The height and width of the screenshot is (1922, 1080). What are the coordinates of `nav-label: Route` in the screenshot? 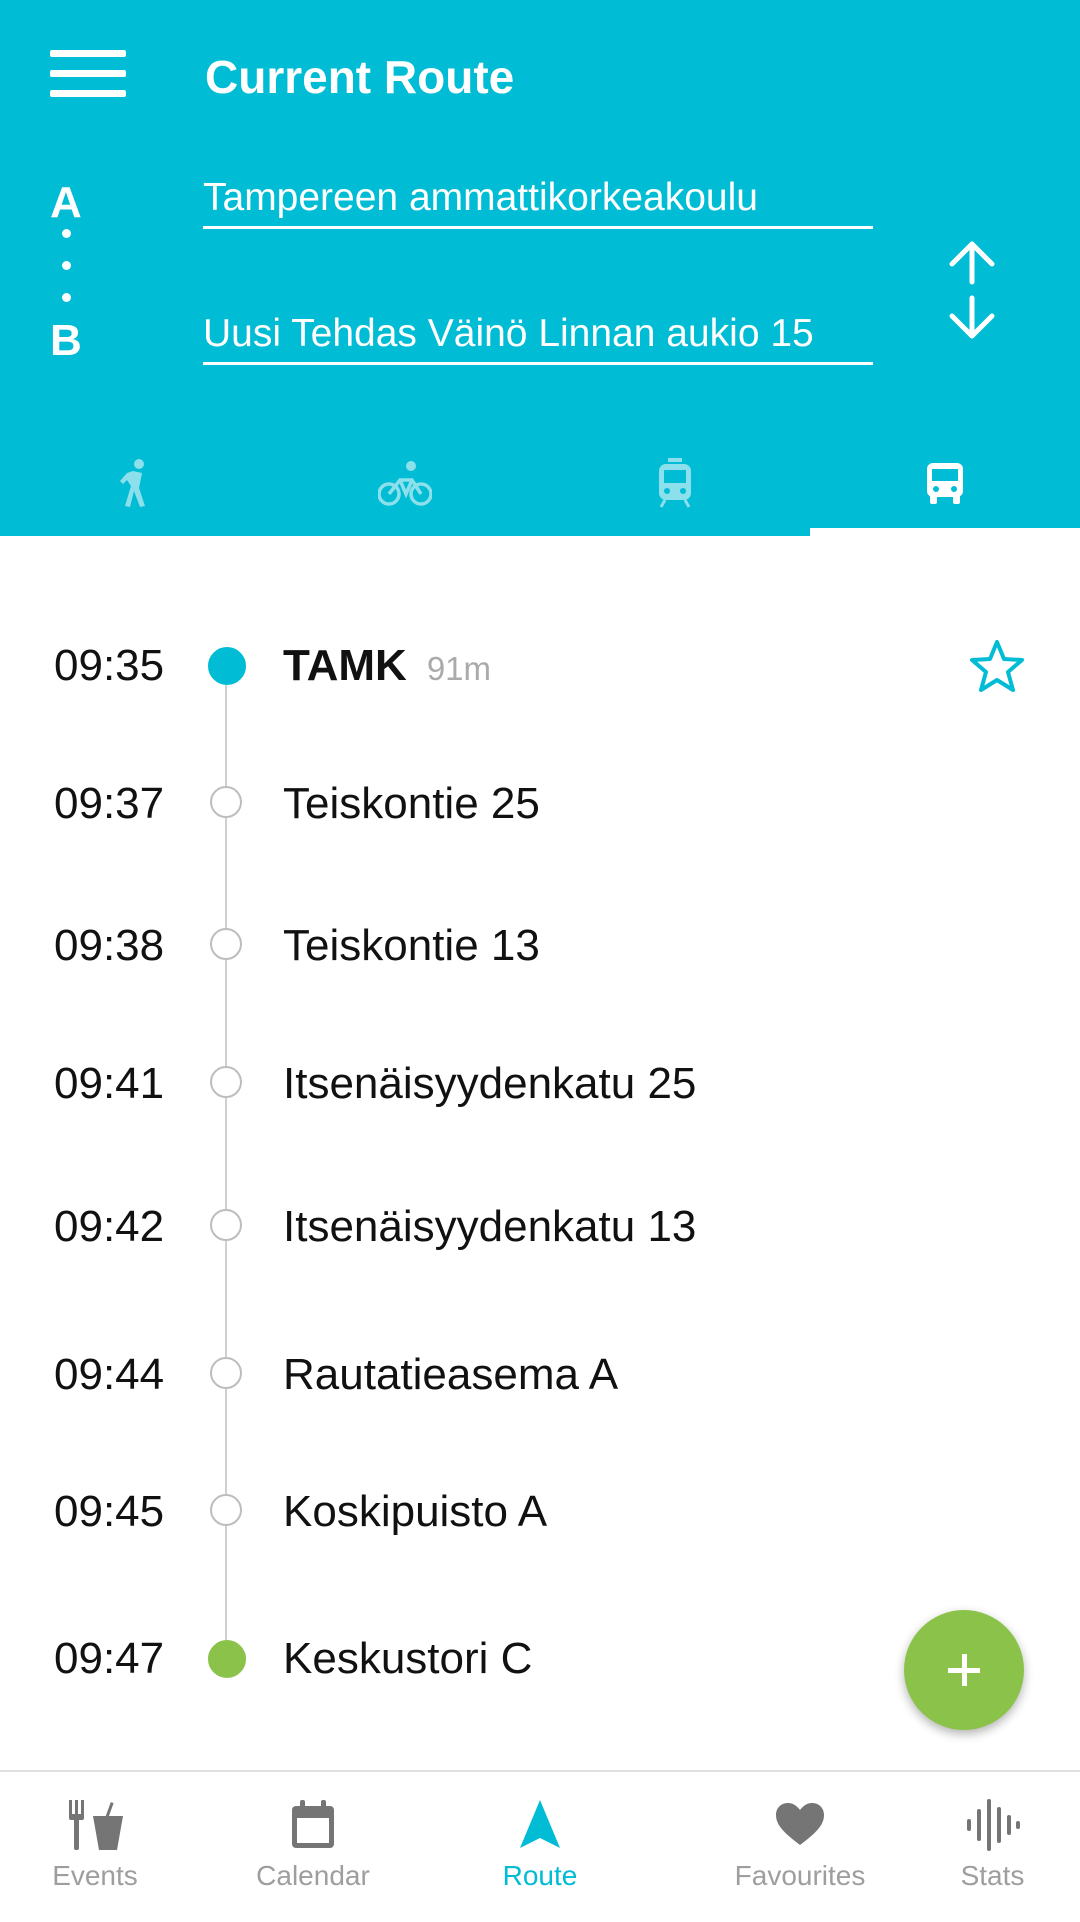 It's located at (540, 1875).